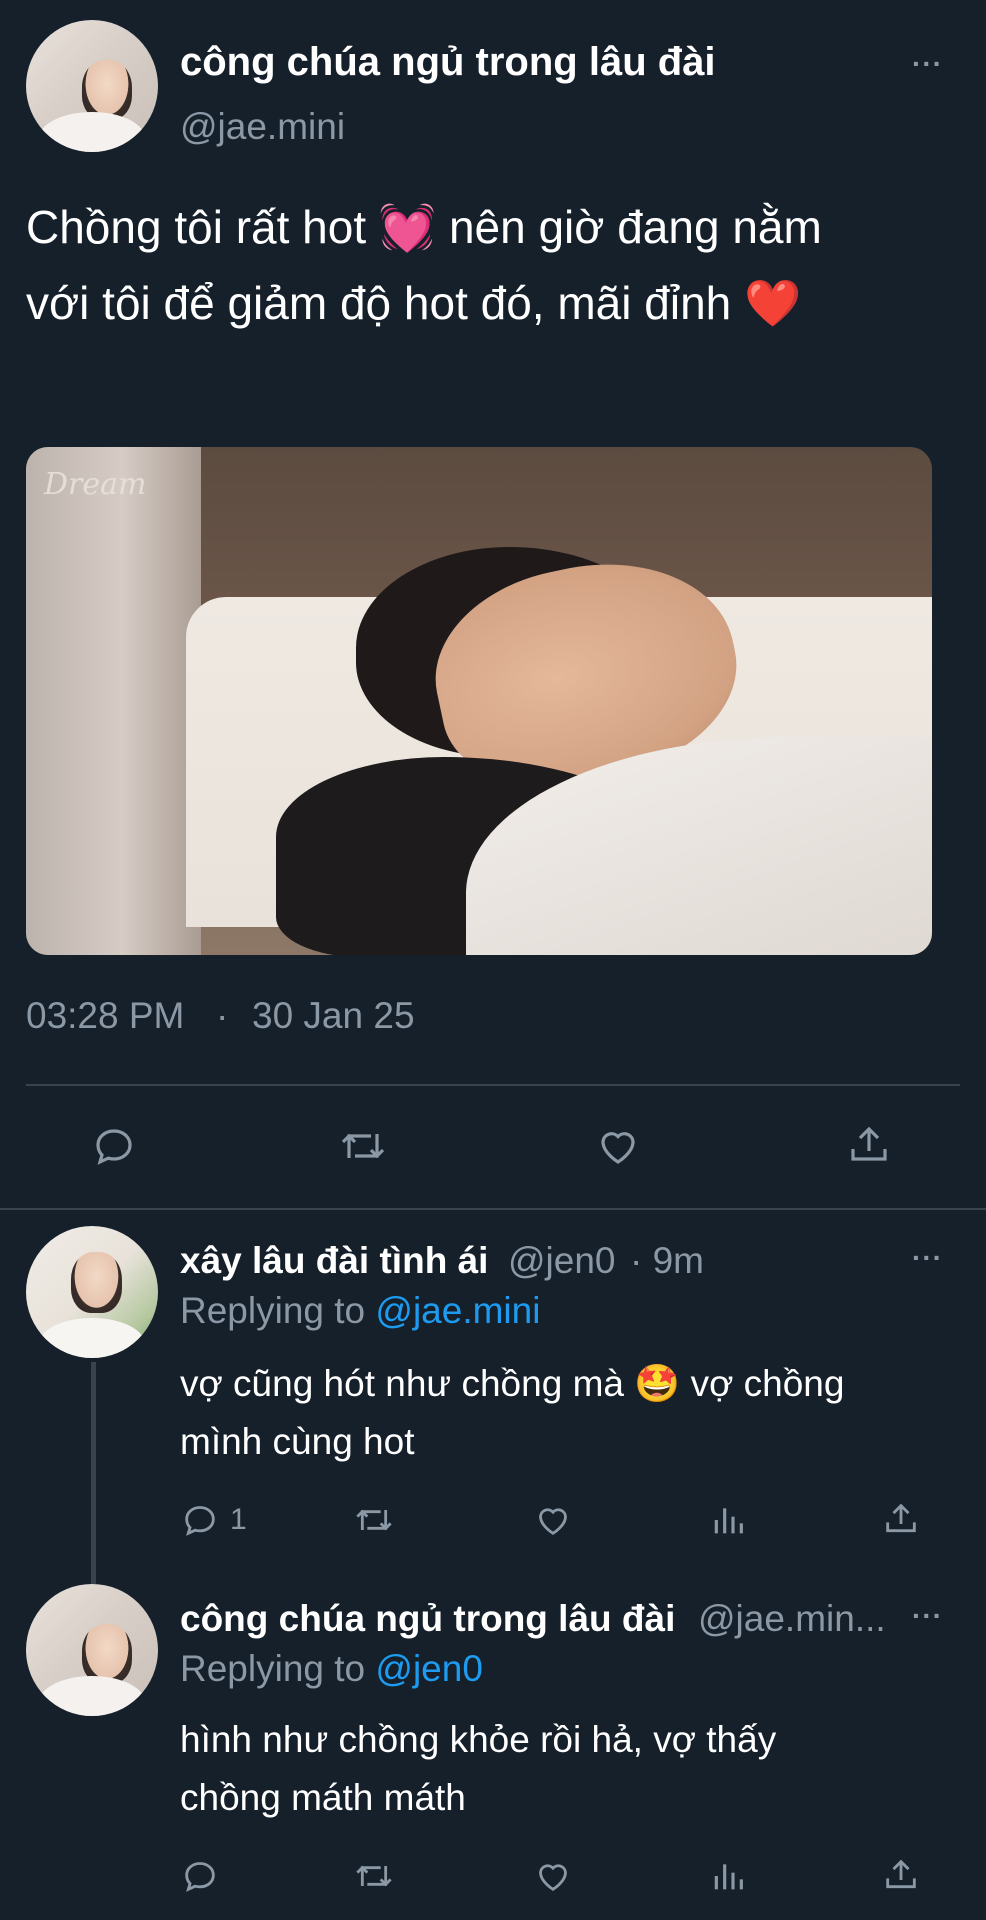 This screenshot has width=986, height=1920. Describe the element at coordinates (323, 1797) in the screenshot. I see `reply-text-line-2: chồng máth máth` at that location.